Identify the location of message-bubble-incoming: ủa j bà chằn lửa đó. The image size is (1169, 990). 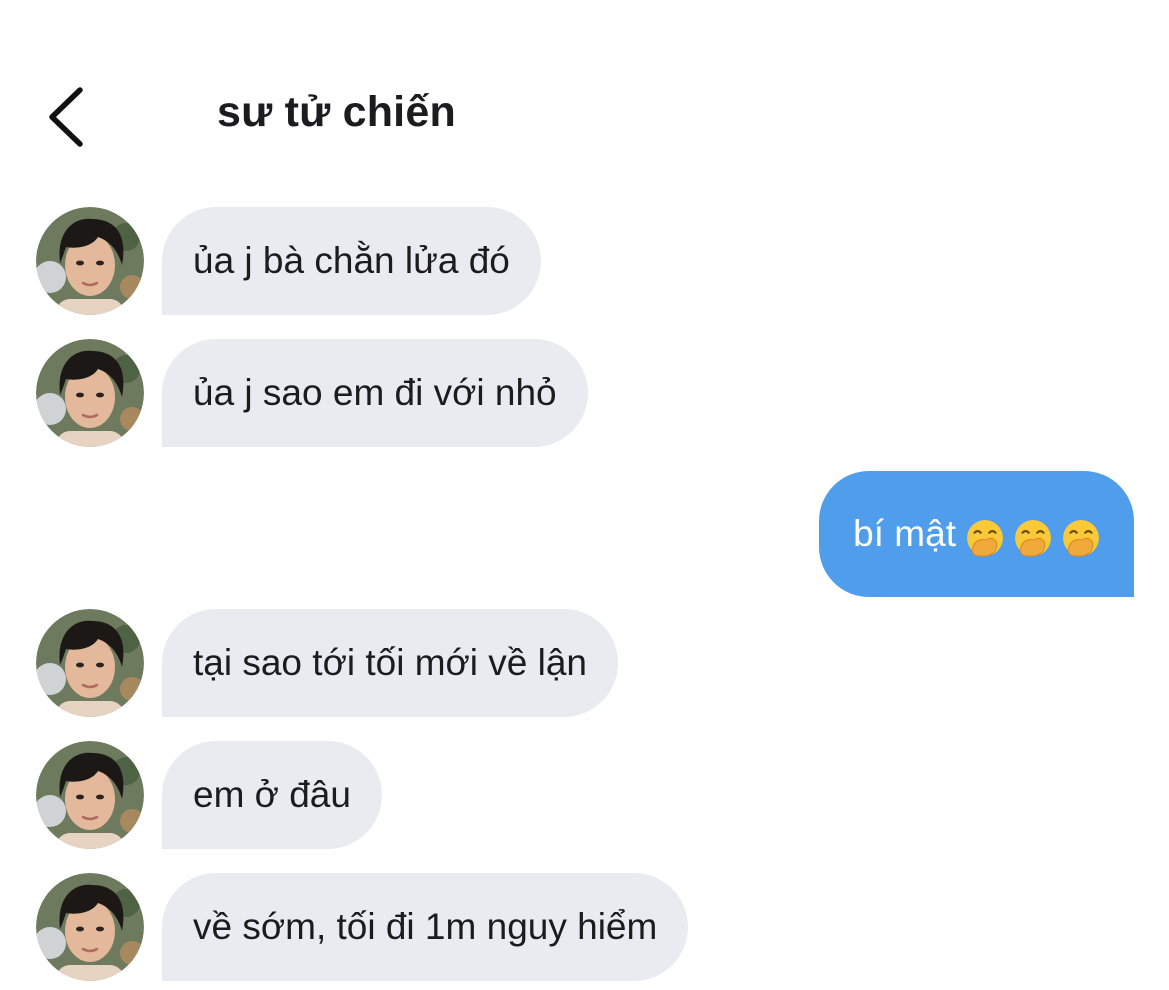
(351, 261).